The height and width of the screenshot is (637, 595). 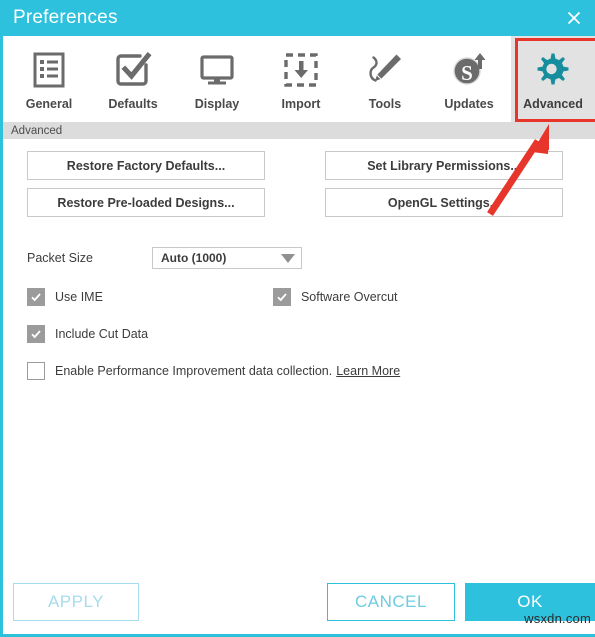 I want to click on tab-updates: S Updates, so click(x=469, y=79).